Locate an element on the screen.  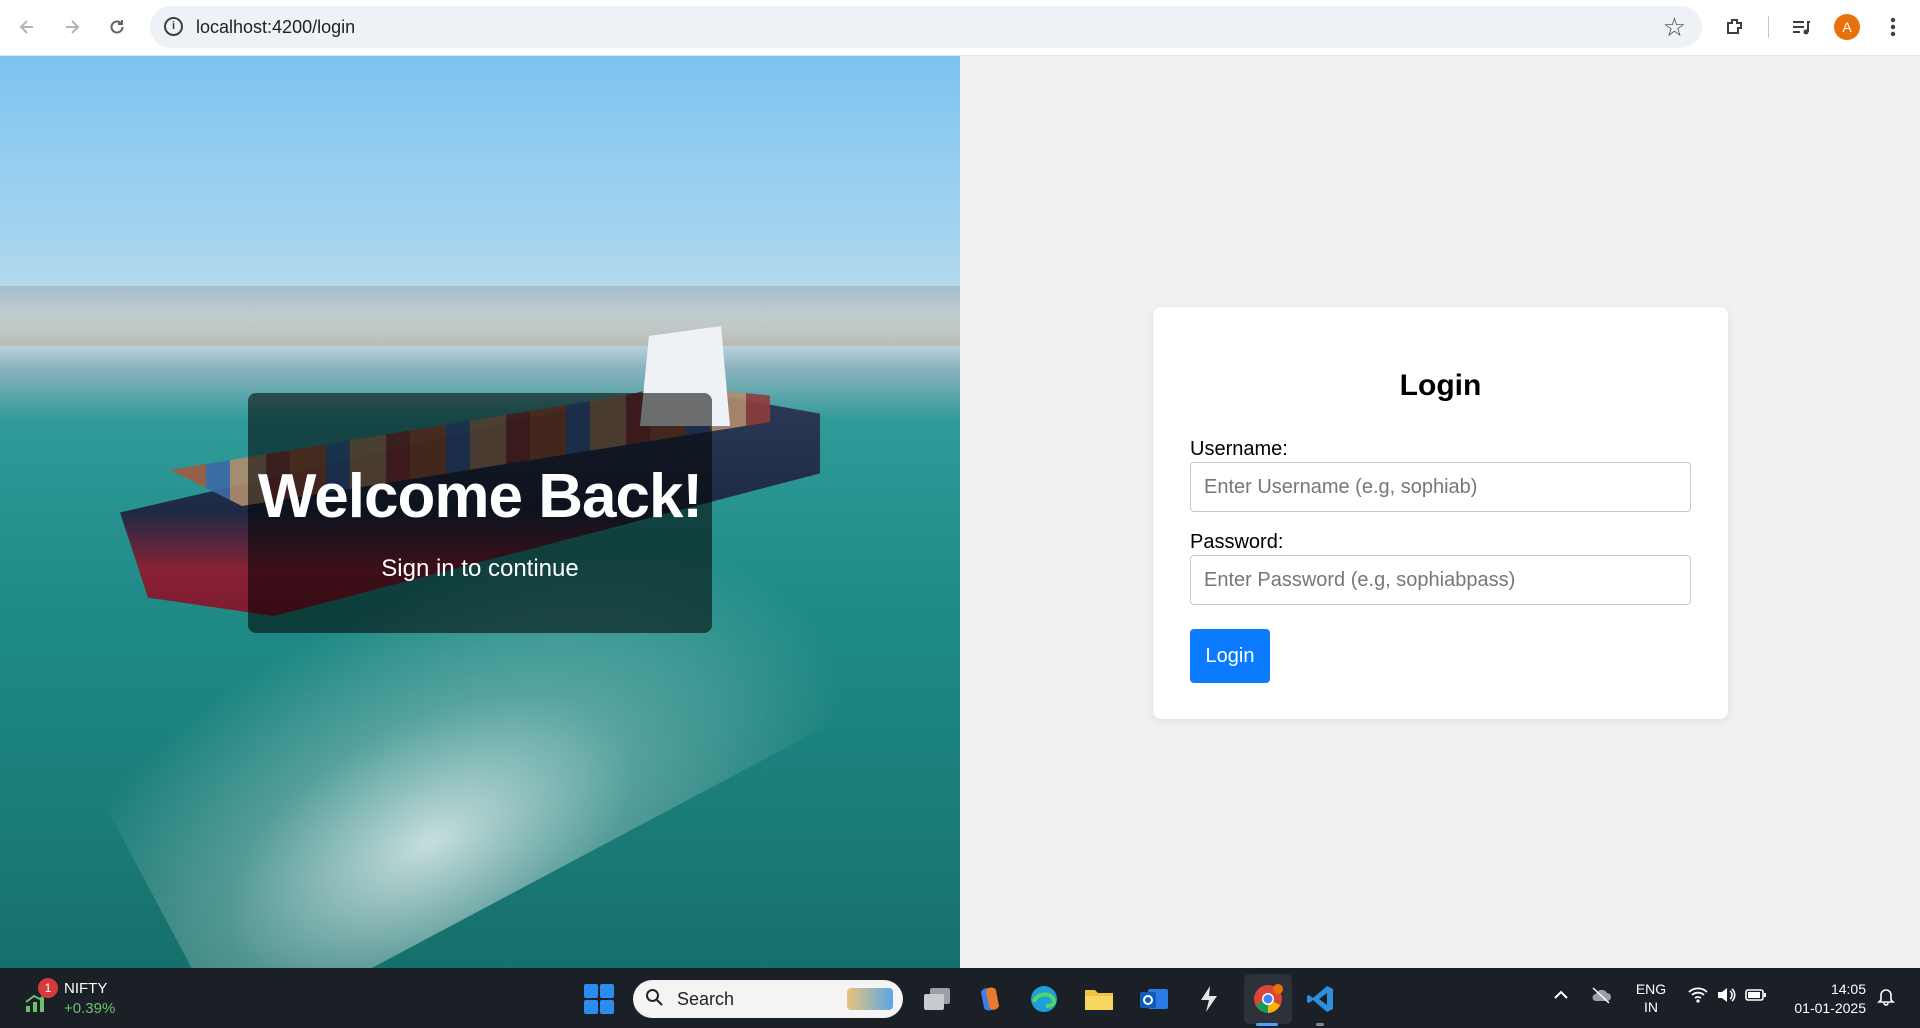
welcome-overlay: Welcome Back! Sign in to continue is located at coordinates (480, 513).